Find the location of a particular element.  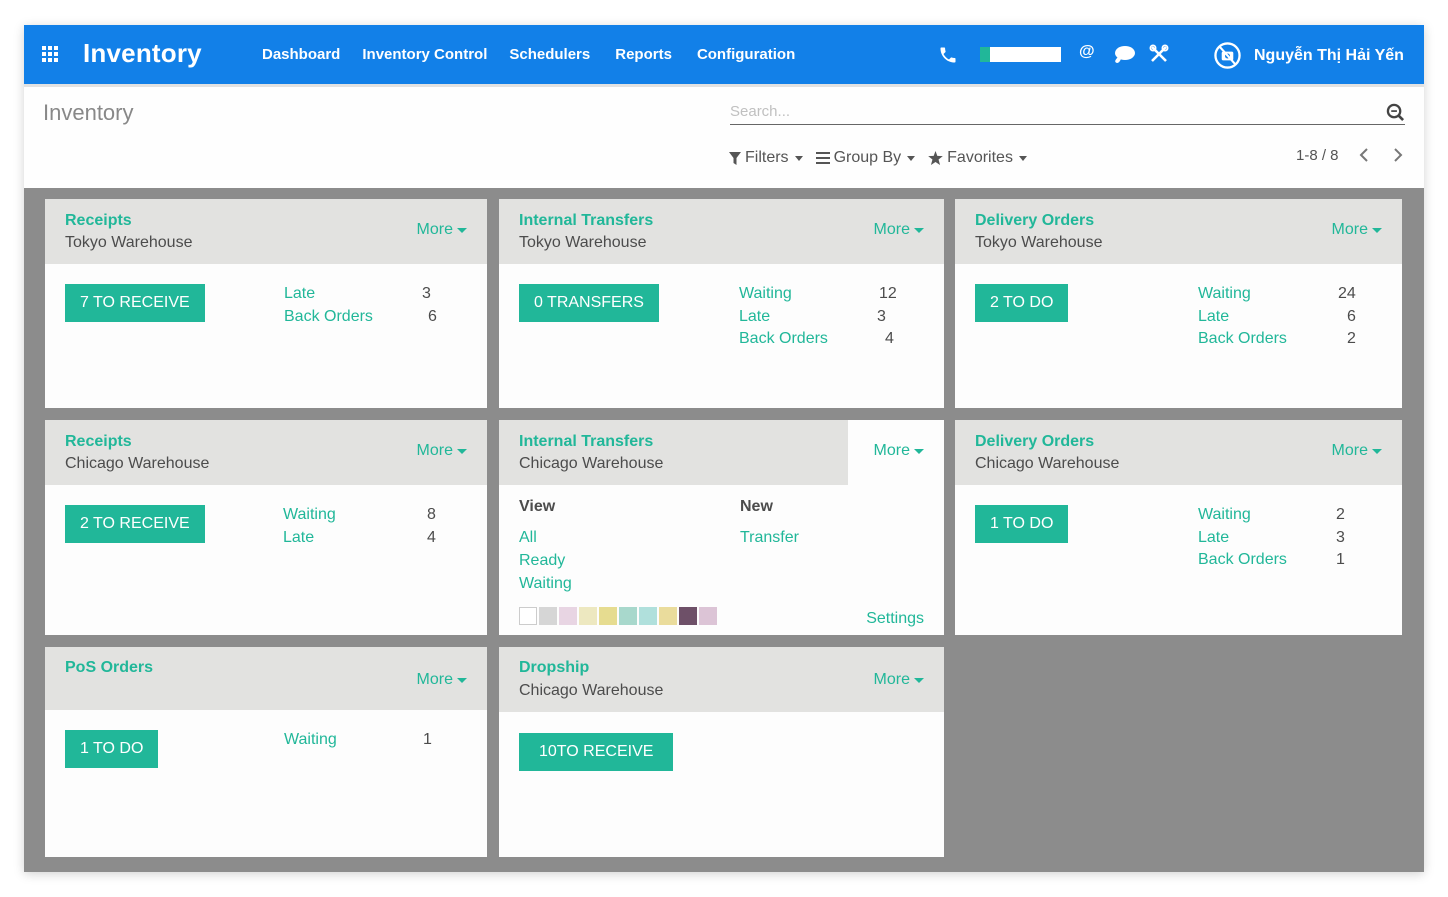

menu-inventory-control: Inventory Control is located at coordinates (424, 54).